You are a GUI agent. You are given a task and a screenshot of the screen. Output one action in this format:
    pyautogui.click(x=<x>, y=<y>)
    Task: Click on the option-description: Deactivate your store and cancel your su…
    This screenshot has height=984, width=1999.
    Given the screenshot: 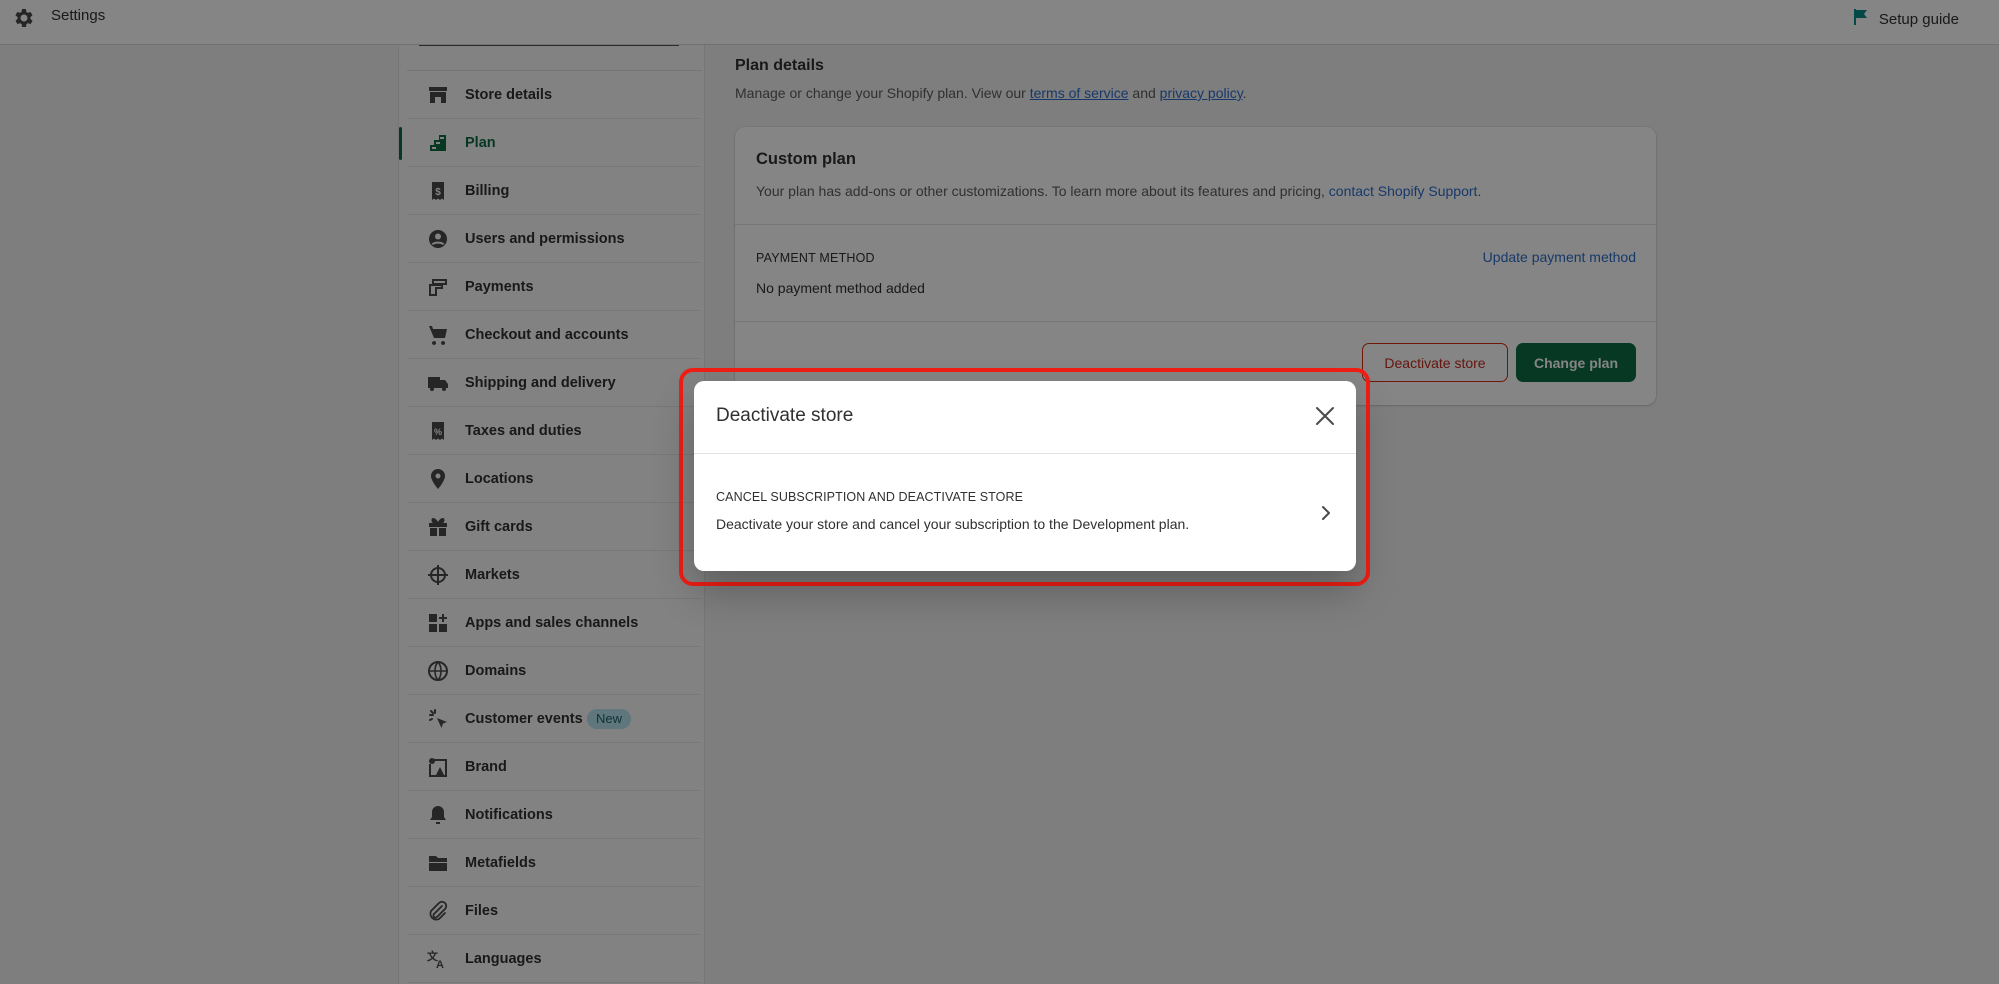 What is the action you would take?
    pyautogui.click(x=953, y=524)
    